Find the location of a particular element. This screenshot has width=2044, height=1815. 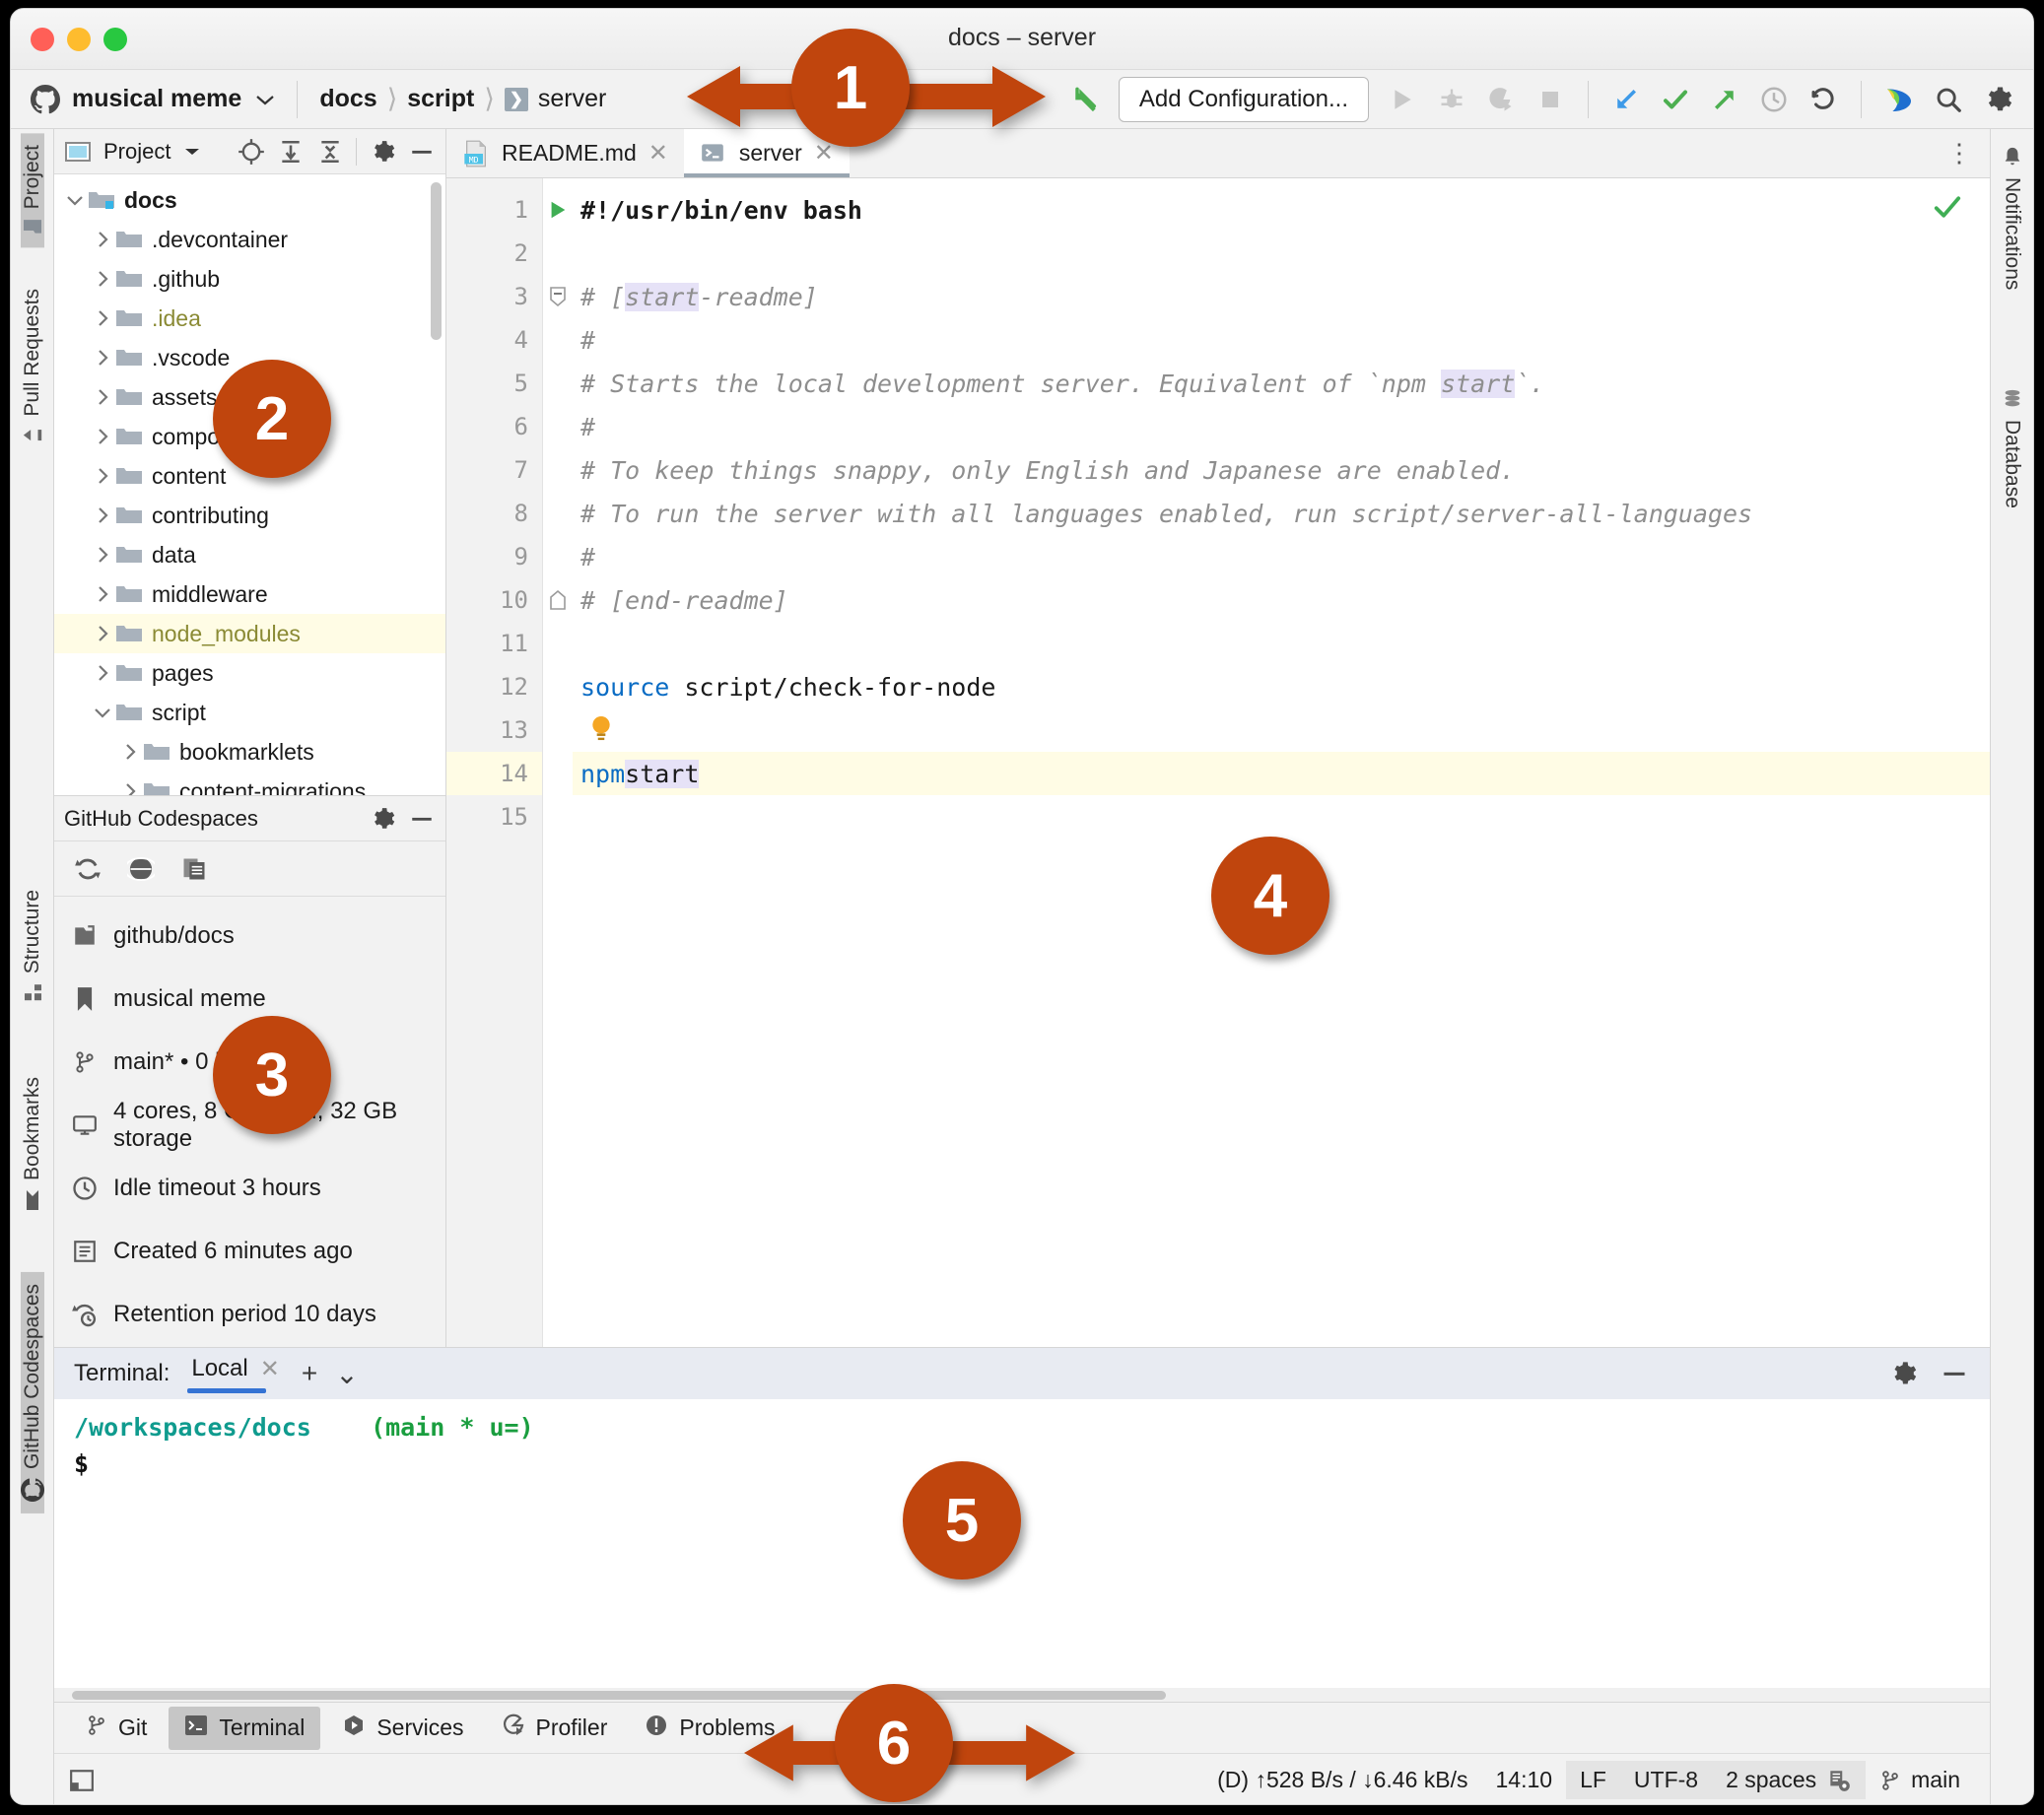

line-number: 9 is located at coordinates (494, 556).